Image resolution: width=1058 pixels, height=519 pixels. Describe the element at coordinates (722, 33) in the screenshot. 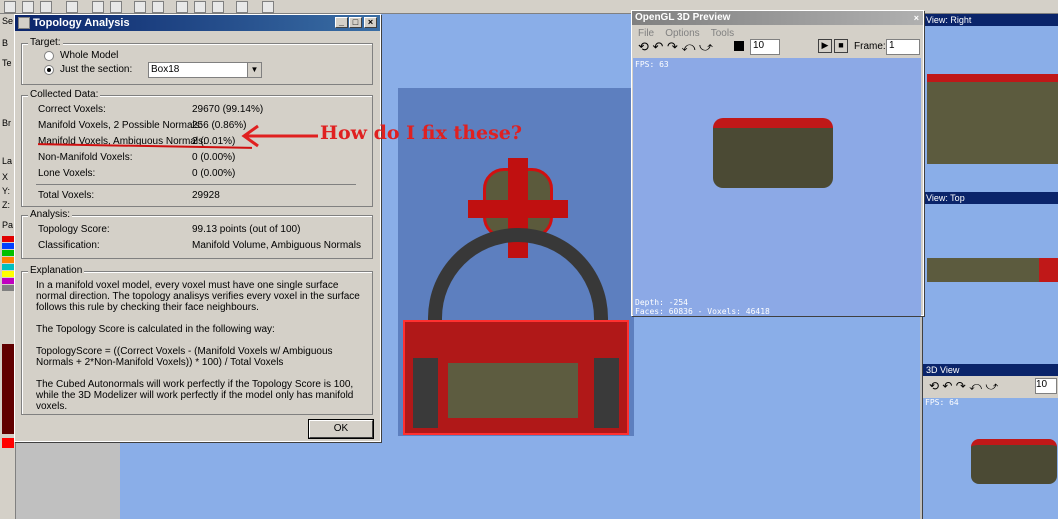

I see `menu-tools: Tools` at that location.